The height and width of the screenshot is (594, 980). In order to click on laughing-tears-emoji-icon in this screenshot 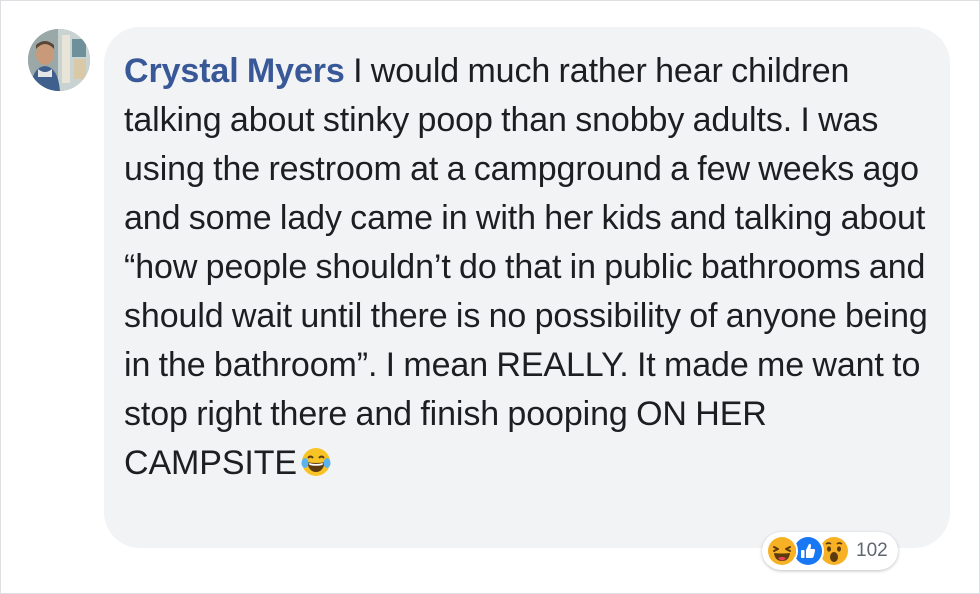, I will do `click(316, 459)`.